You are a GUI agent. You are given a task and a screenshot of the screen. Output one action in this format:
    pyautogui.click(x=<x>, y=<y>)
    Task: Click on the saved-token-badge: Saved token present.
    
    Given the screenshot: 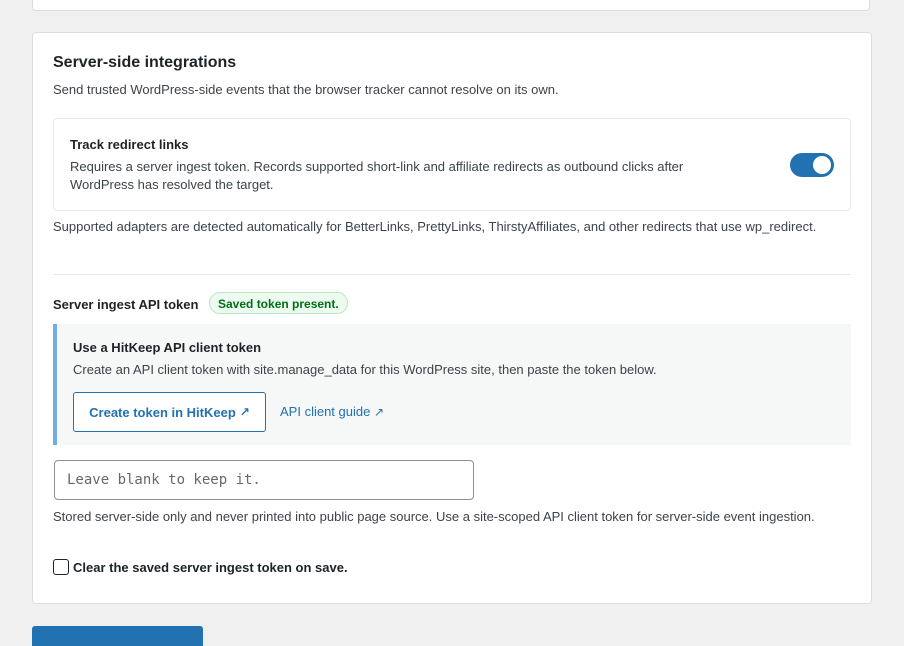 What is the action you would take?
    pyautogui.click(x=278, y=303)
    